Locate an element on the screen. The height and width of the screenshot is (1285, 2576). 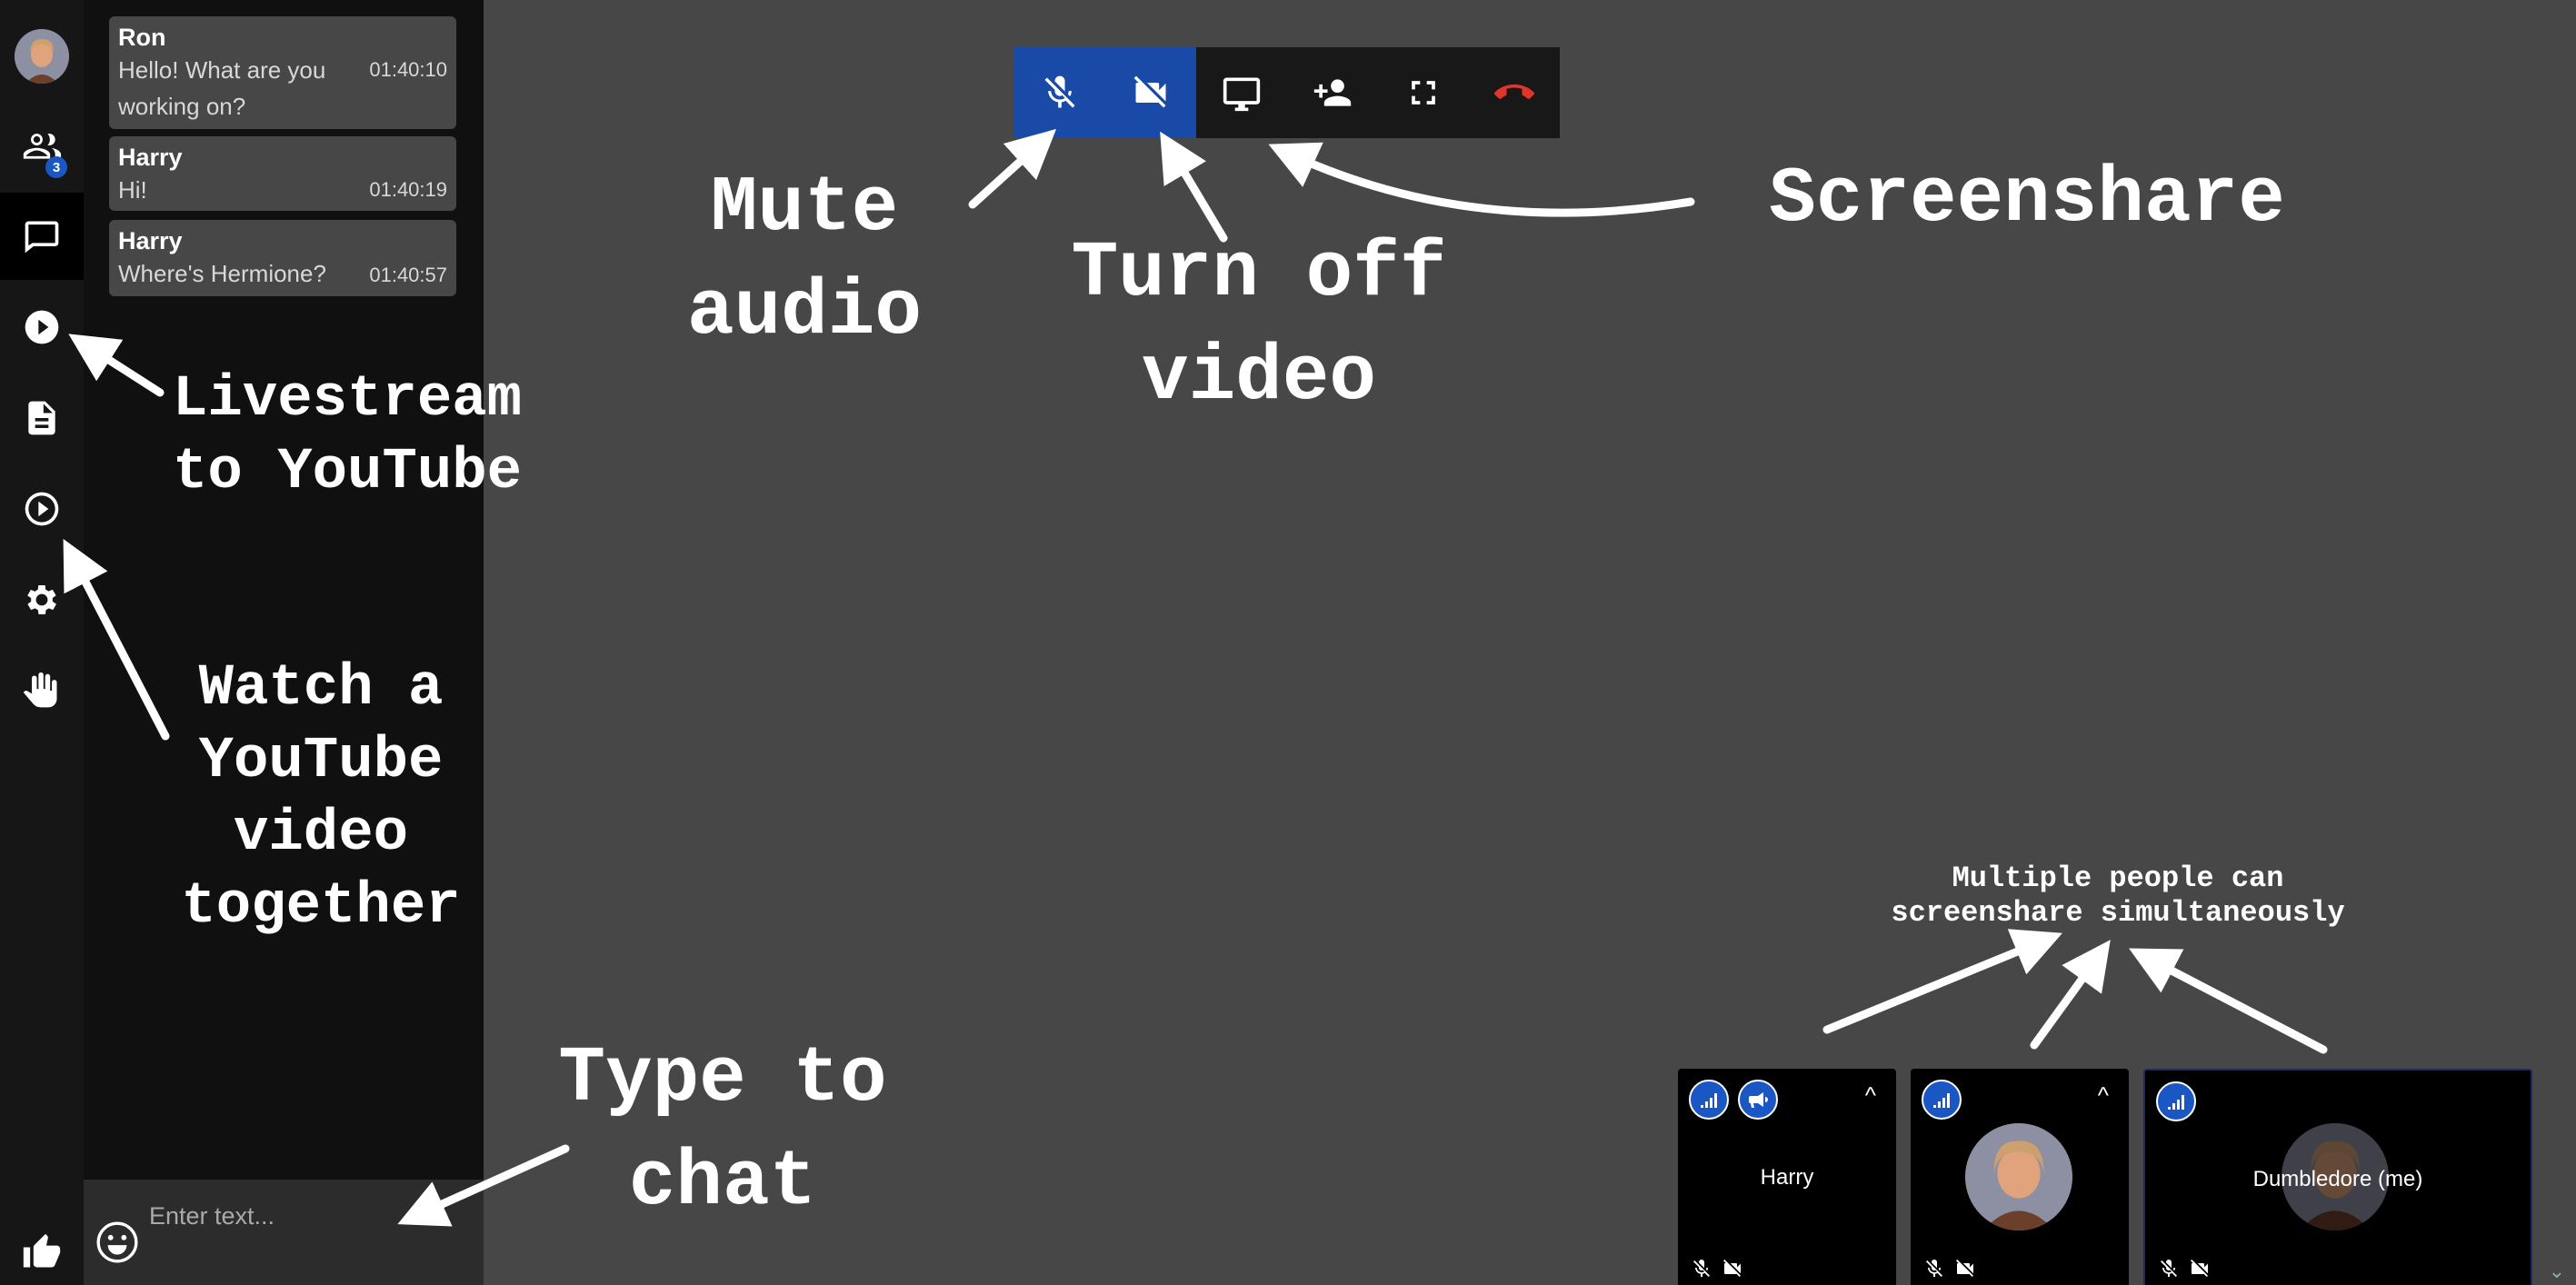
youtube-share-icon is located at coordinates (42, 509).